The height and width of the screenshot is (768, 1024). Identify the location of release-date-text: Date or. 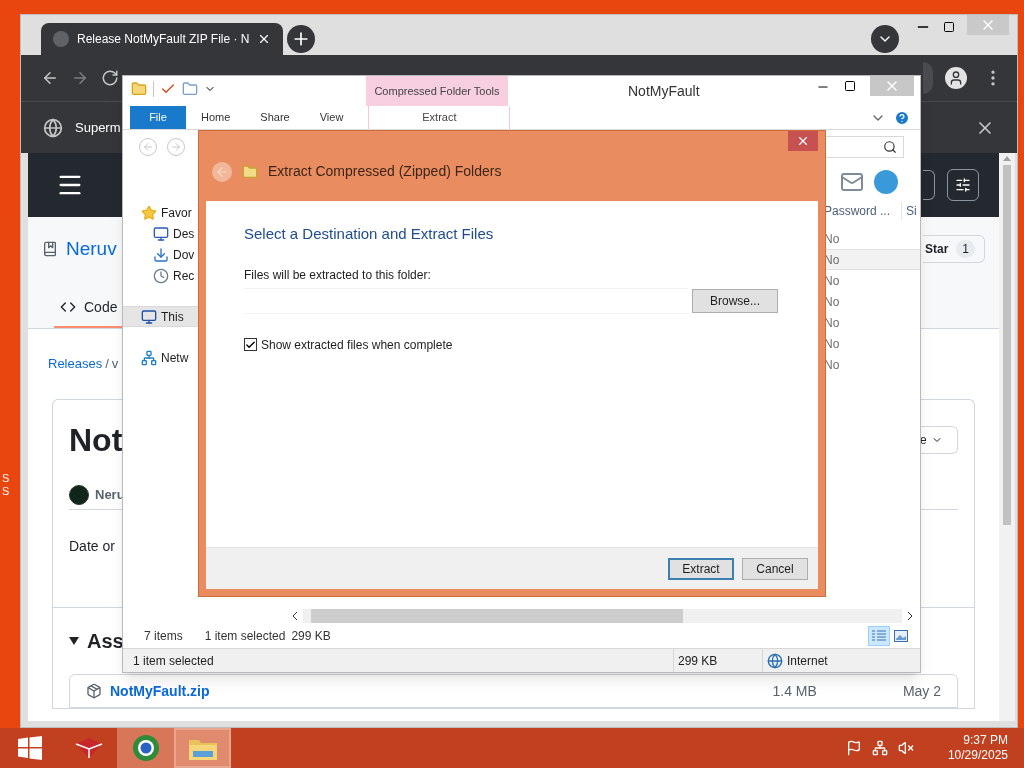
(92, 546).